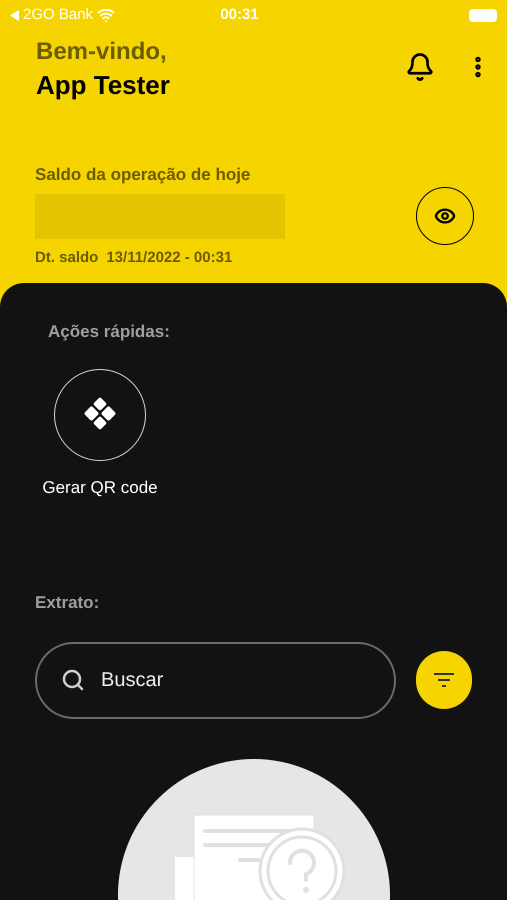 The height and width of the screenshot is (900, 507). Describe the element at coordinates (102, 52) in the screenshot. I see `greeting: Bem-vindo,` at that location.